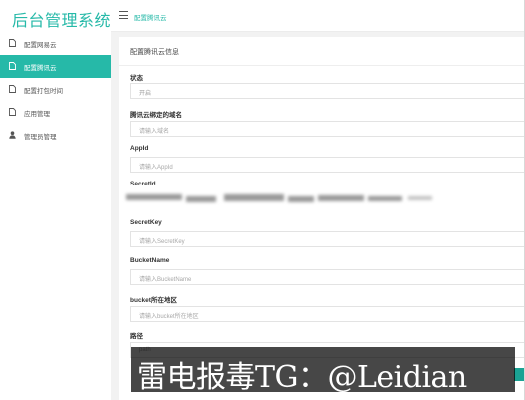 This screenshot has height=400, width=525. Describe the element at coordinates (327, 314) in the screenshot. I see `bucket-region-input: 请输入bucket所在地区` at that location.